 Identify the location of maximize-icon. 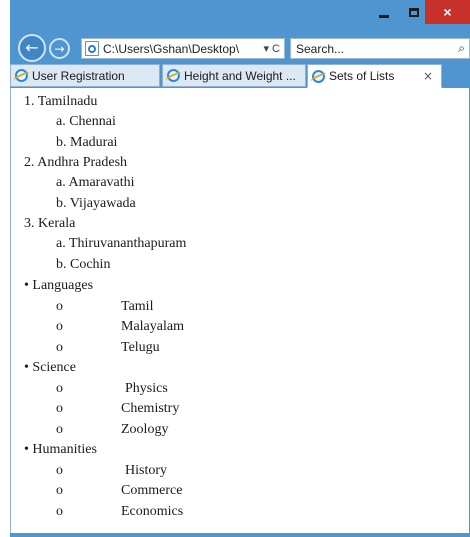
(414, 12).